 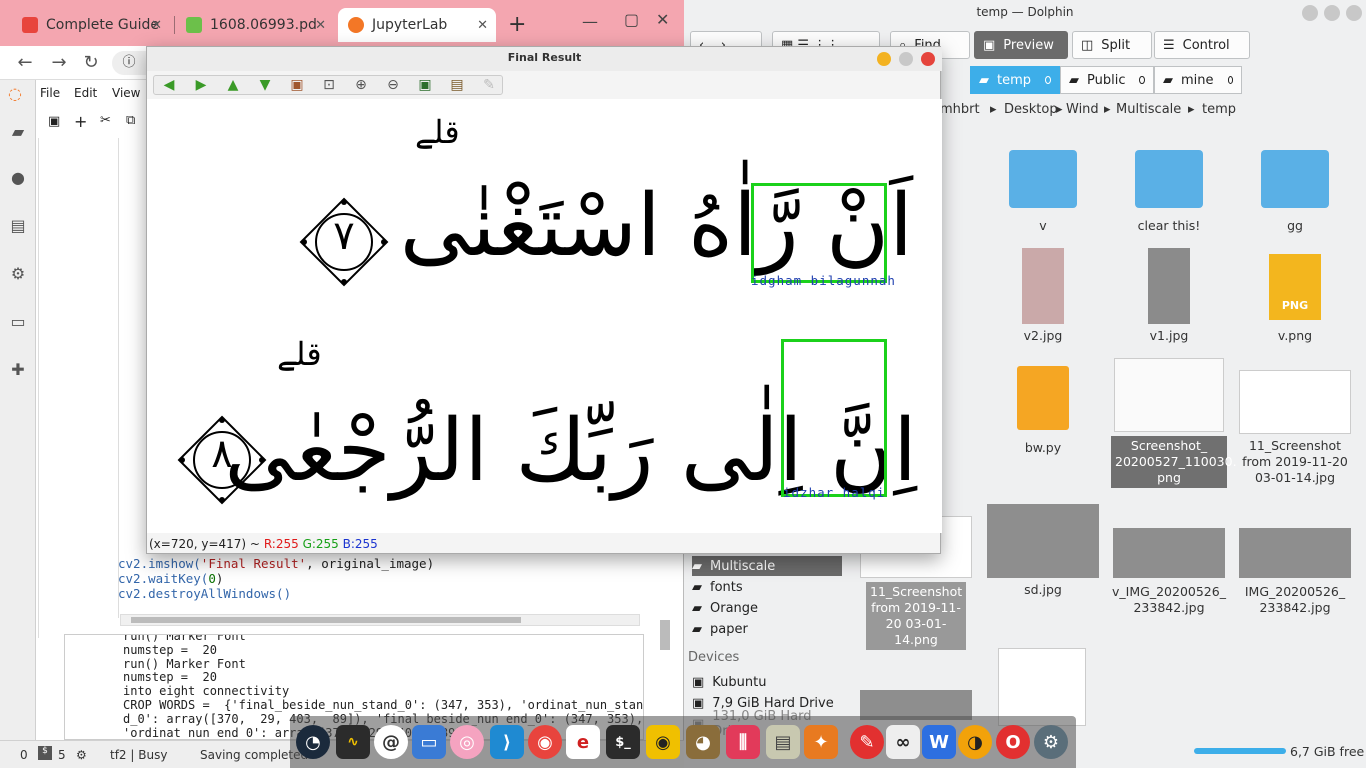 What do you see at coordinates (81, 755) in the screenshot?
I see `gear-icon: ⚙` at bounding box center [81, 755].